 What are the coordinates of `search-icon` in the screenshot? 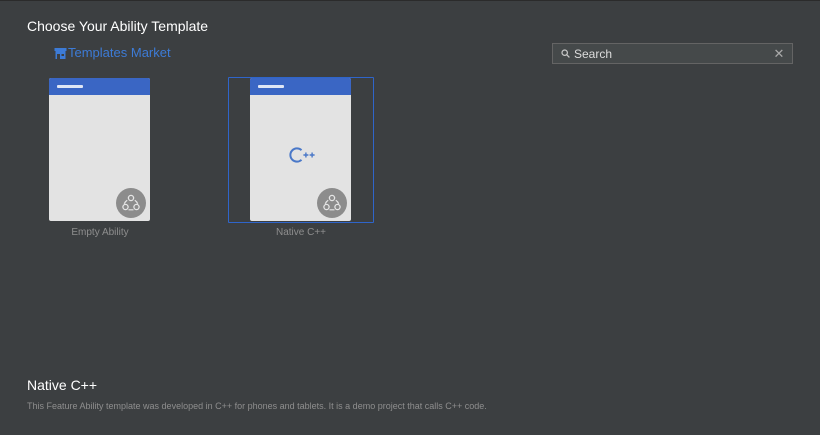 It's located at (565, 53).